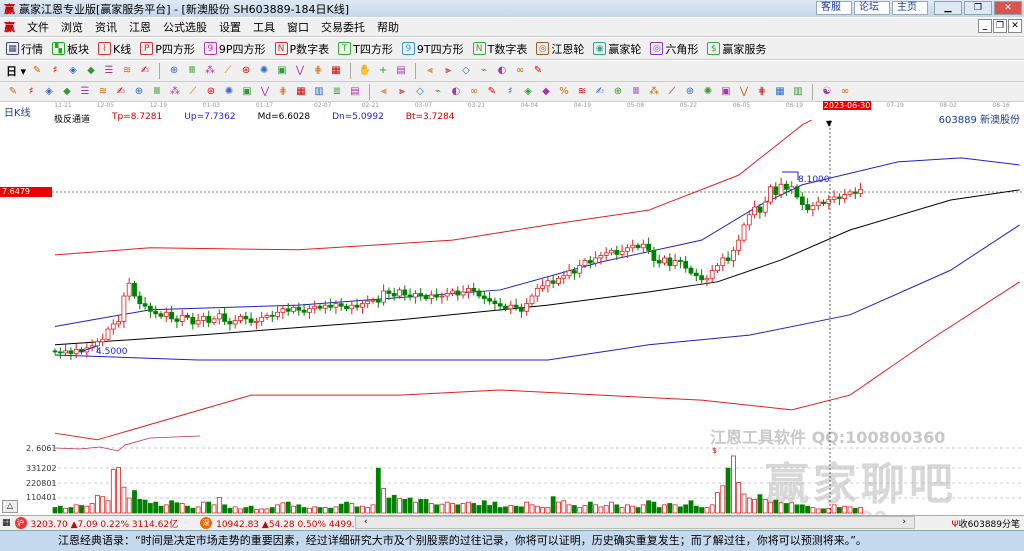  What do you see at coordinates (38, 27) in the screenshot?
I see `menu-file: 文件` at bounding box center [38, 27].